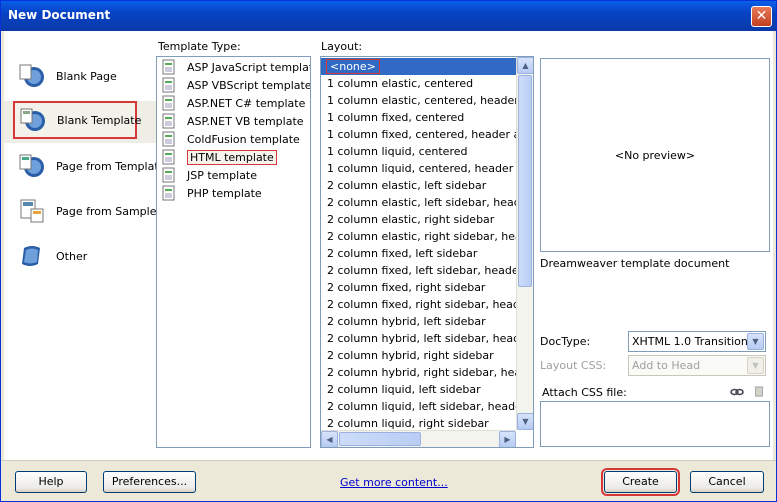 This screenshot has height=502, width=777. I want to click on template-type-item: ASP VBScript template, so click(233, 85).